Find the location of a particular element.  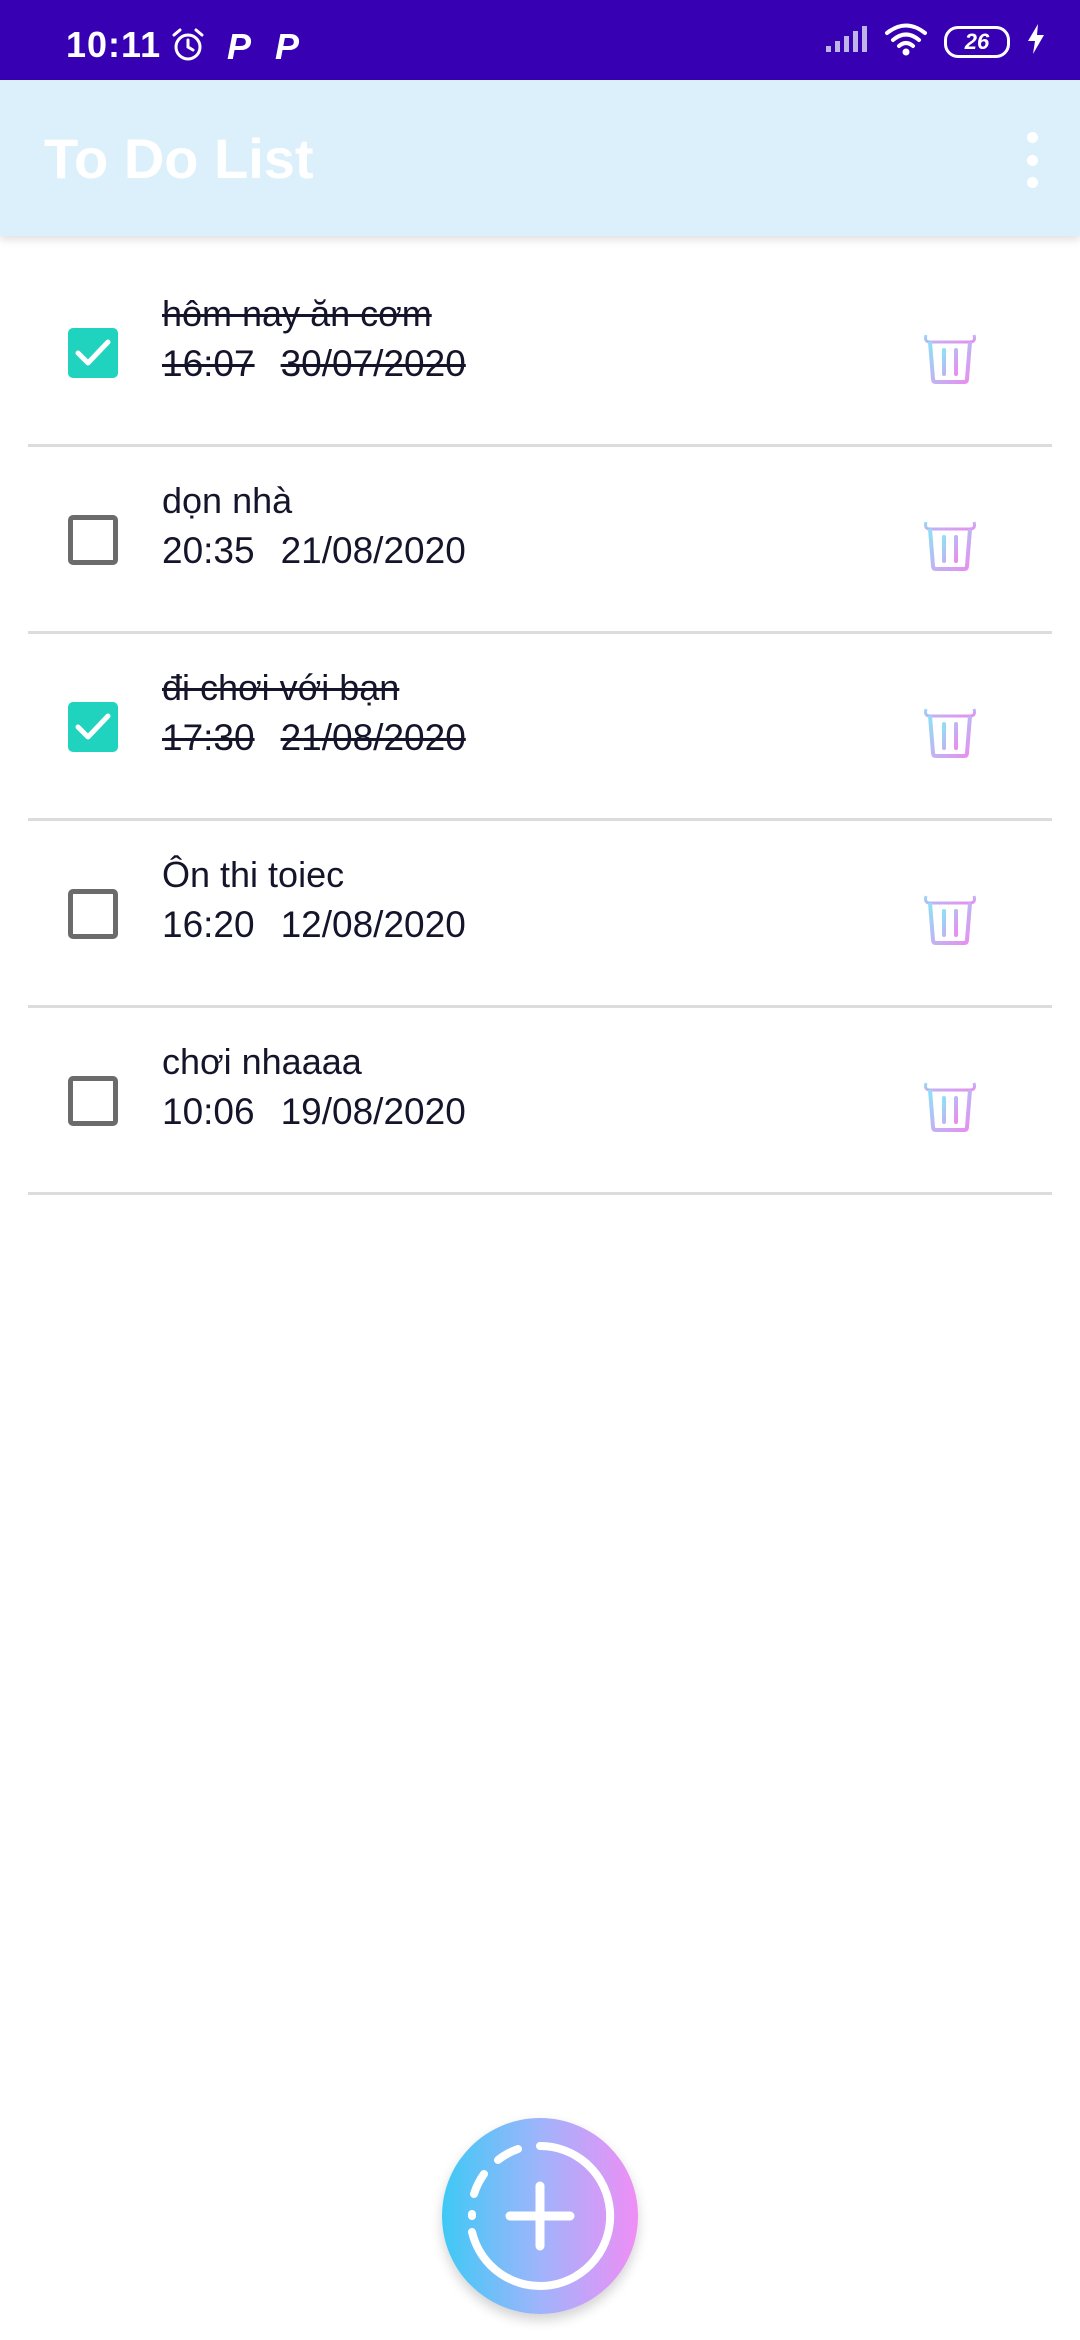

todo-text: Ôn thi toiec 16:20 12/08/2020 is located at coordinates (314, 901).